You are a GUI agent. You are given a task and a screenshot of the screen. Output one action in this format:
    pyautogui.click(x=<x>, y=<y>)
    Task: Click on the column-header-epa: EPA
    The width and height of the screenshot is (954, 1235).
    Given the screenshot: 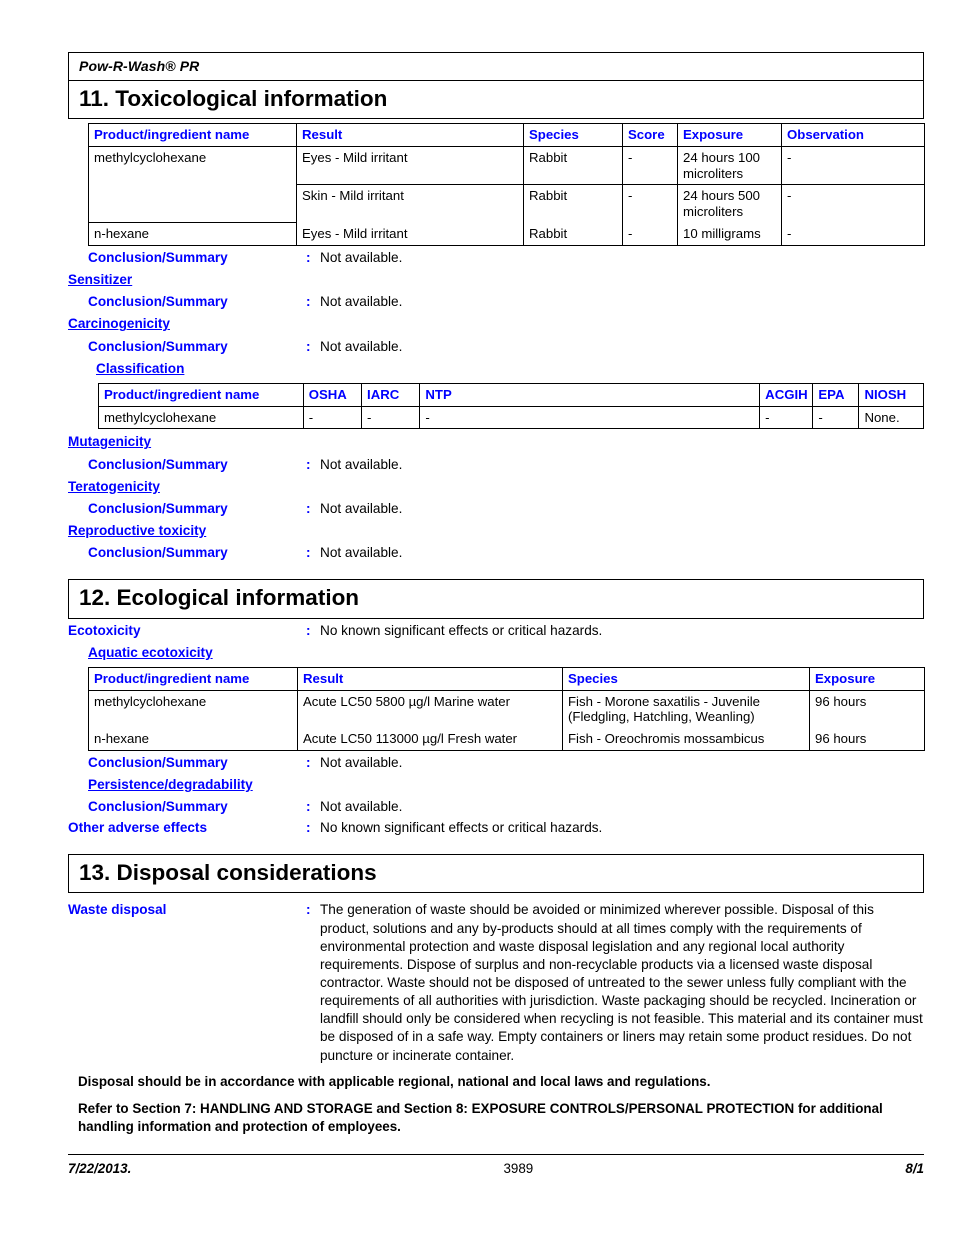 What is the action you would take?
    pyautogui.click(x=836, y=394)
    